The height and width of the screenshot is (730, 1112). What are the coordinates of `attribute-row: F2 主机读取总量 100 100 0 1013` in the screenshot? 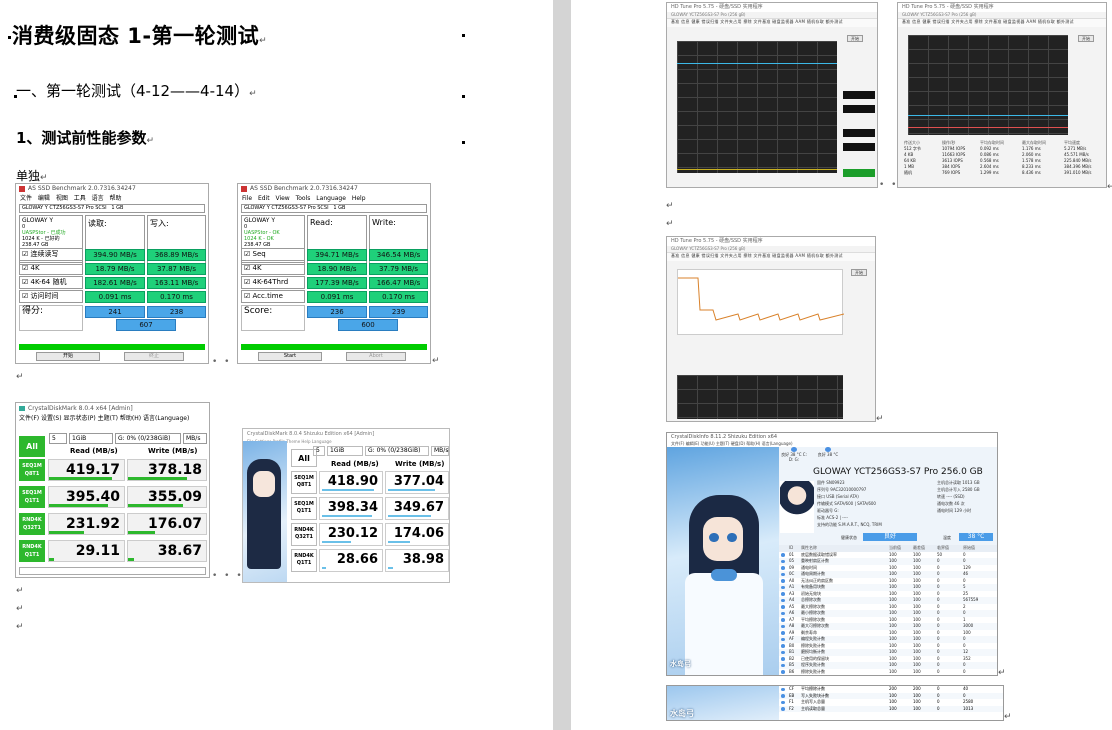 It's located at (891, 708).